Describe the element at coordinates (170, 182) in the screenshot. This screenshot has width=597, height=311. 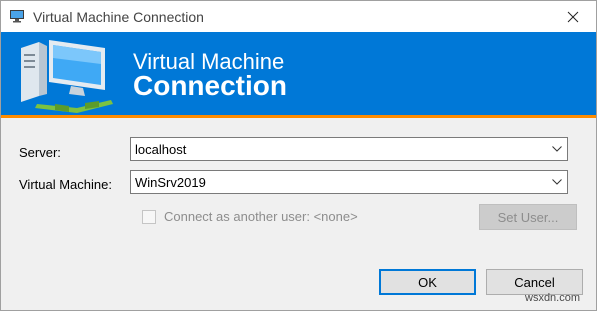
I see `virtual-machine-value: WinSrv2019` at that location.